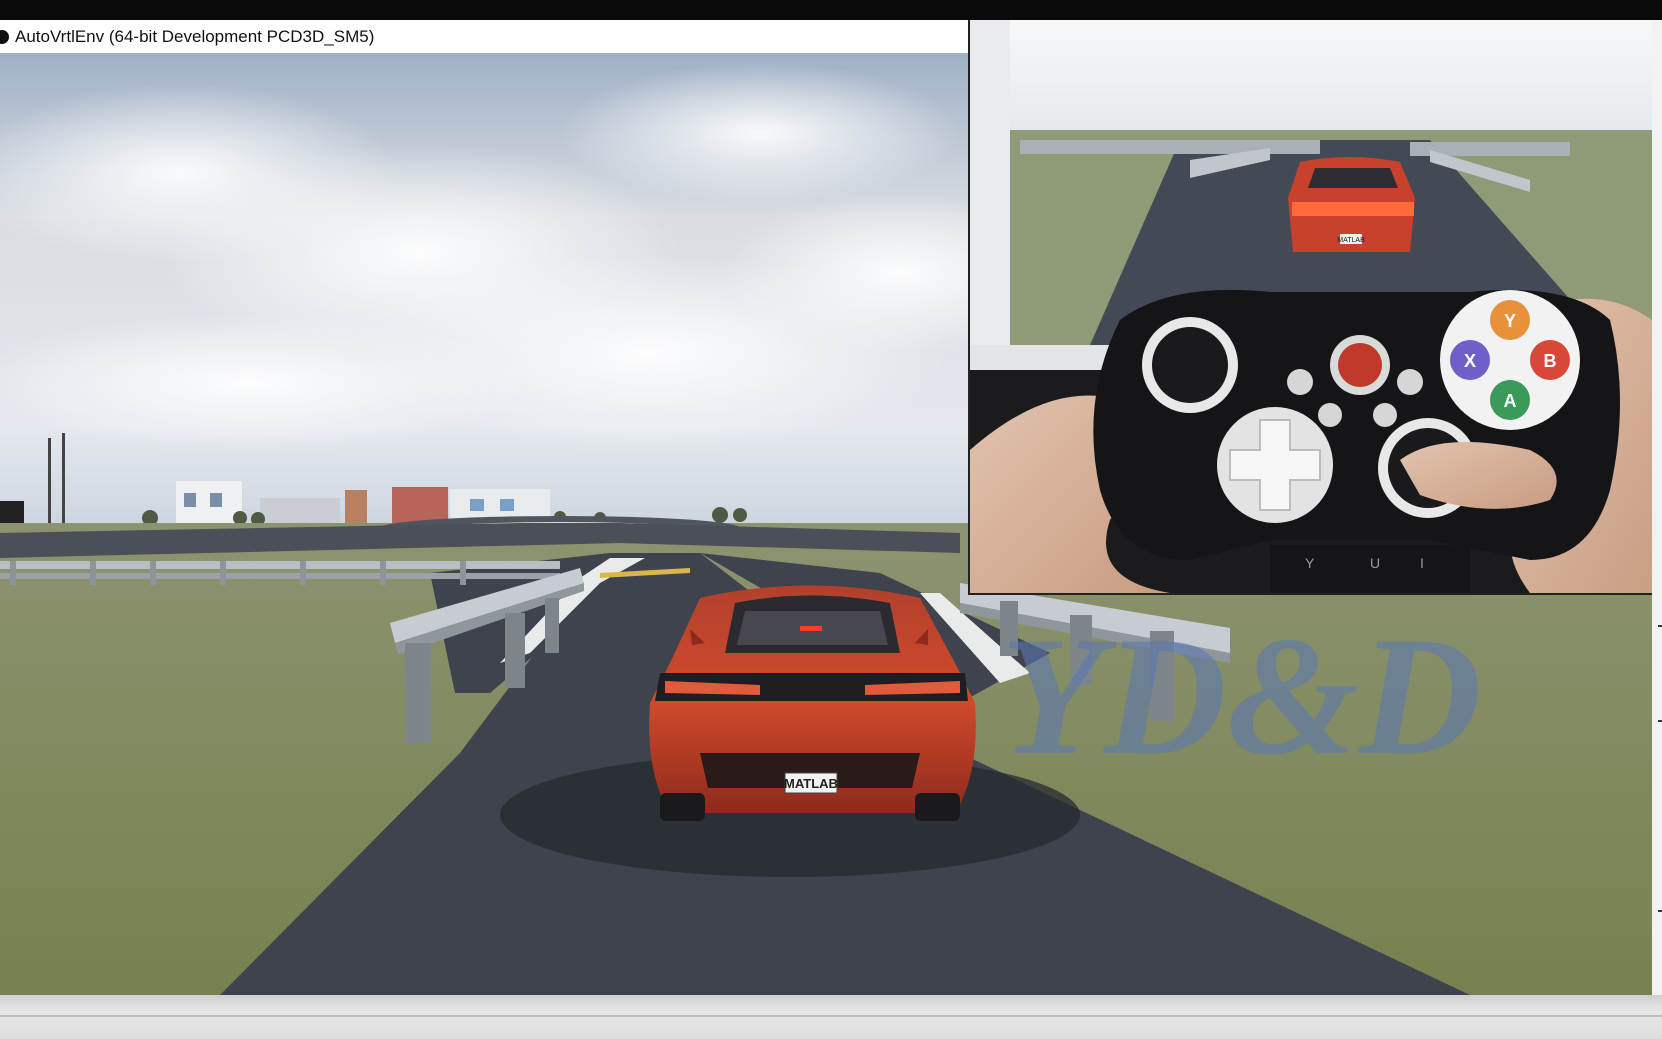  I want to click on keyboard: Y U I, so click(1370, 569).